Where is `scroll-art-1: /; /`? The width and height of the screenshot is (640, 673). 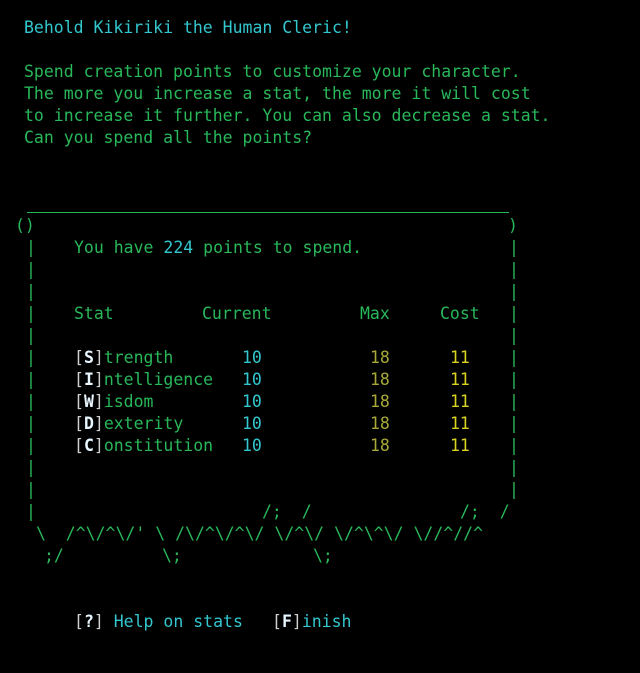 scroll-art-1: /; / is located at coordinates (287, 511).